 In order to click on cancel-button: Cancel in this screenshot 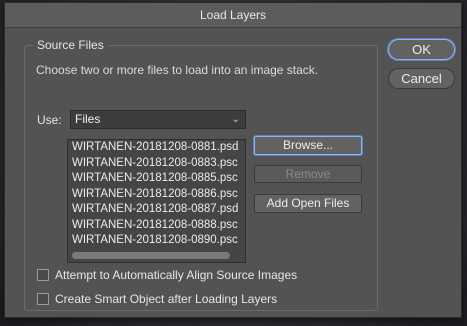, I will do `click(421, 78)`.